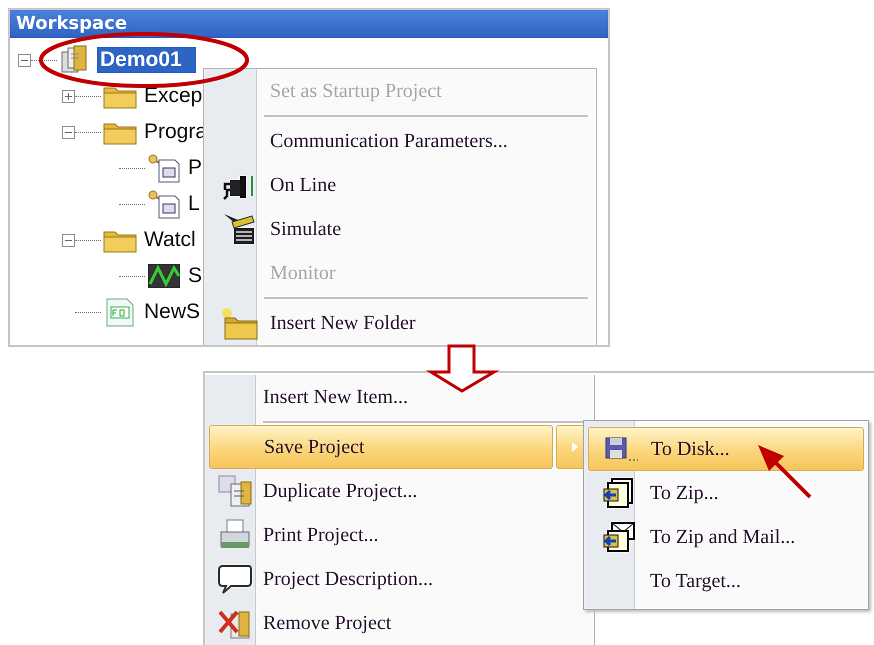 This screenshot has width=874, height=645. I want to click on tree-item: S, so click(195, 276).